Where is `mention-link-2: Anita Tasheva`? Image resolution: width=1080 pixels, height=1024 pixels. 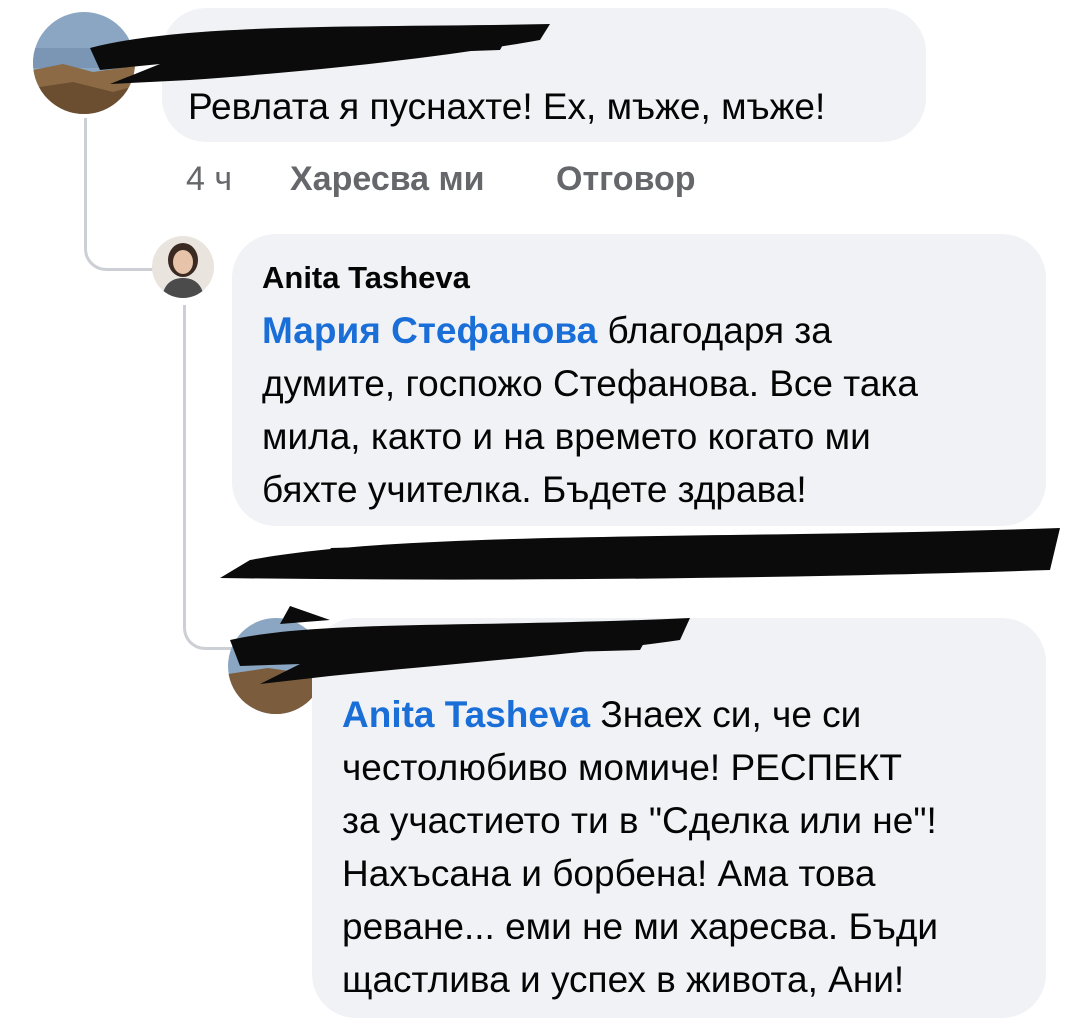 mention-link-2: Anita Tasheva is located at coordinates (466, 714).